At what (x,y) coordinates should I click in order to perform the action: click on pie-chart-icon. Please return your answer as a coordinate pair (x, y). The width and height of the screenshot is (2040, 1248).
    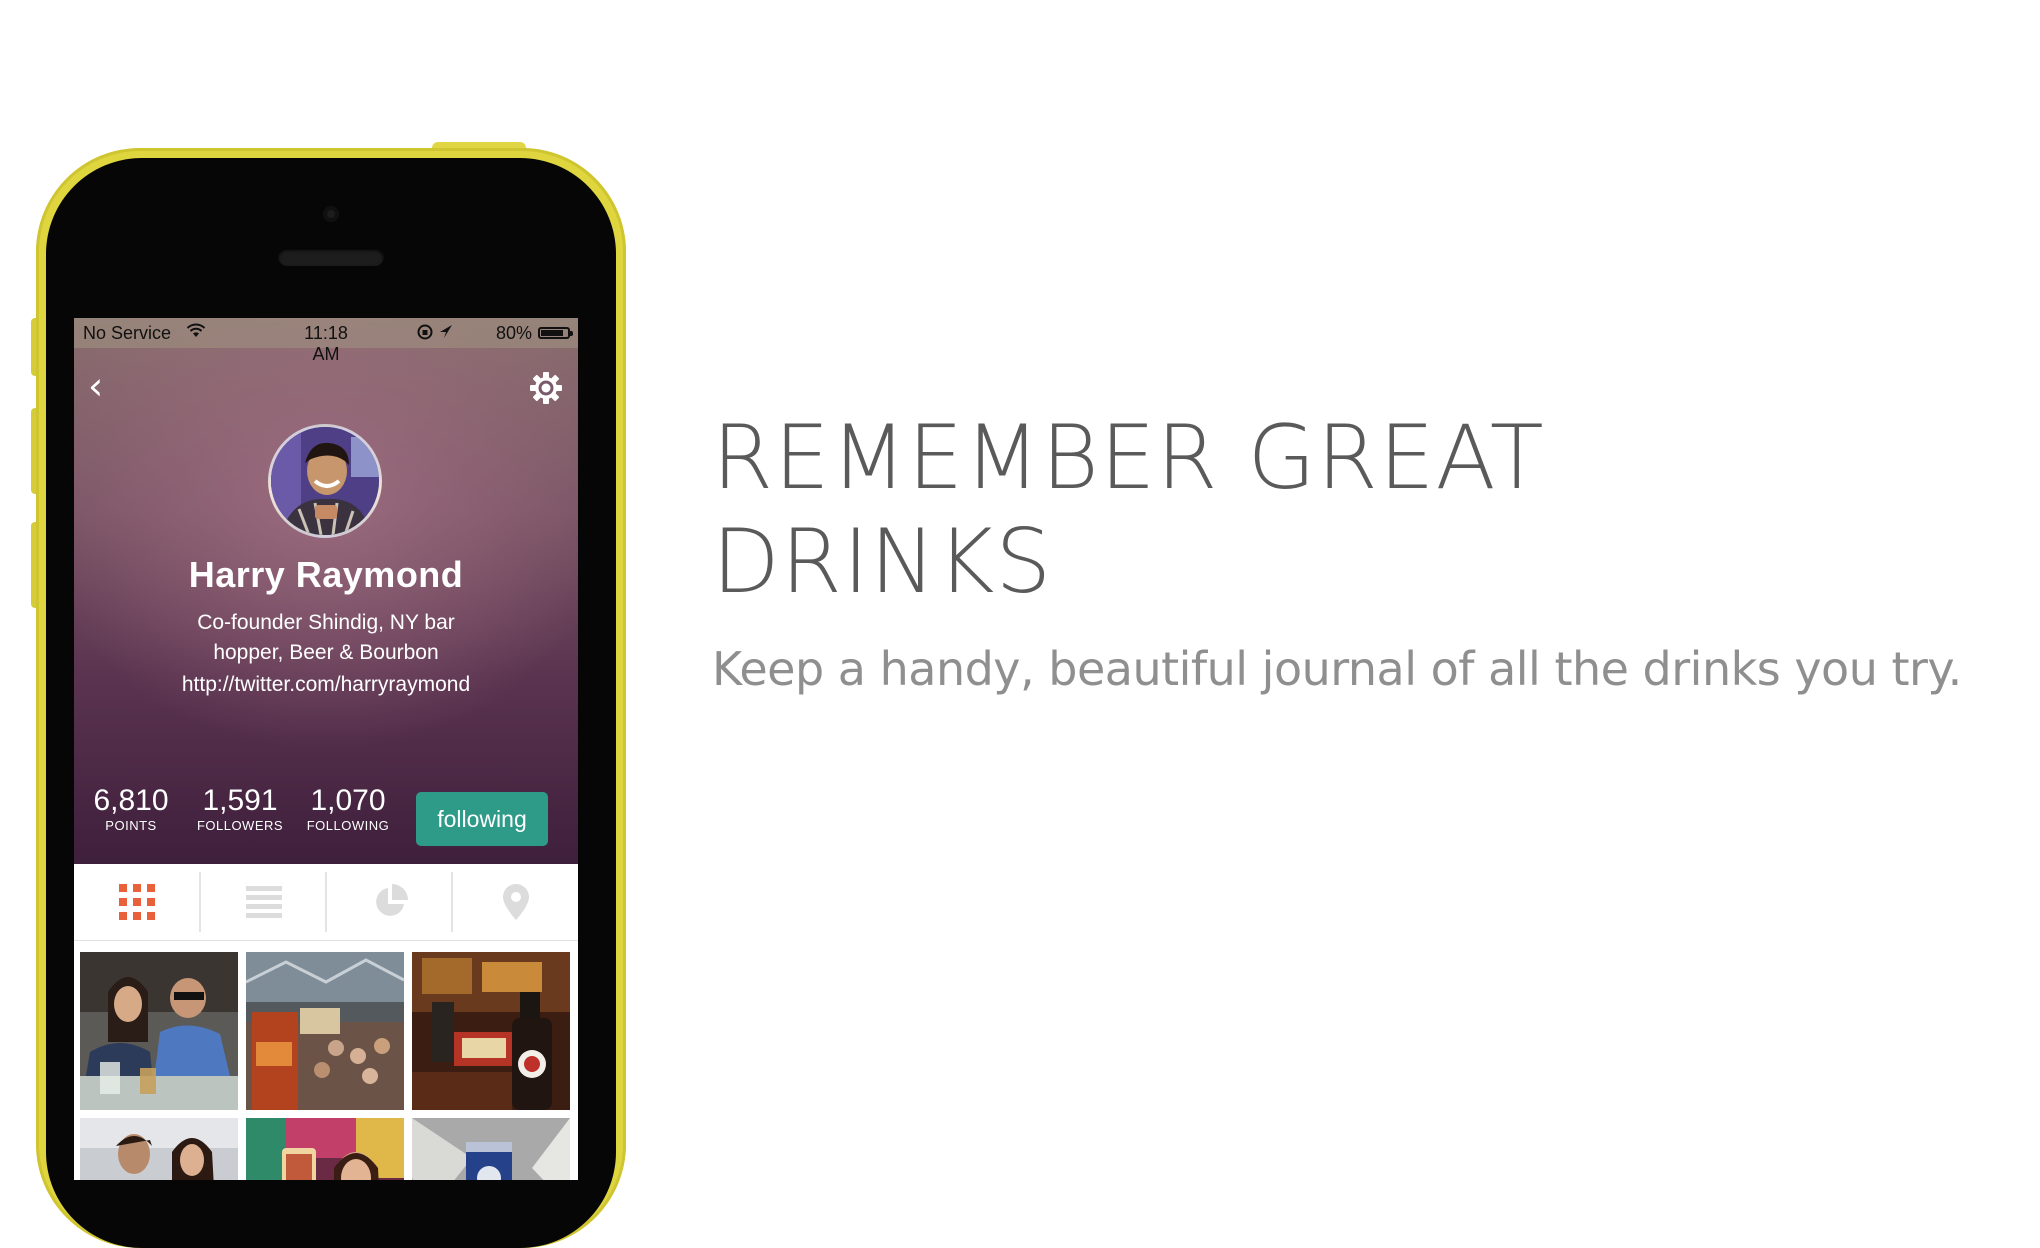
    Looking at the image, I should click on (391, 900).